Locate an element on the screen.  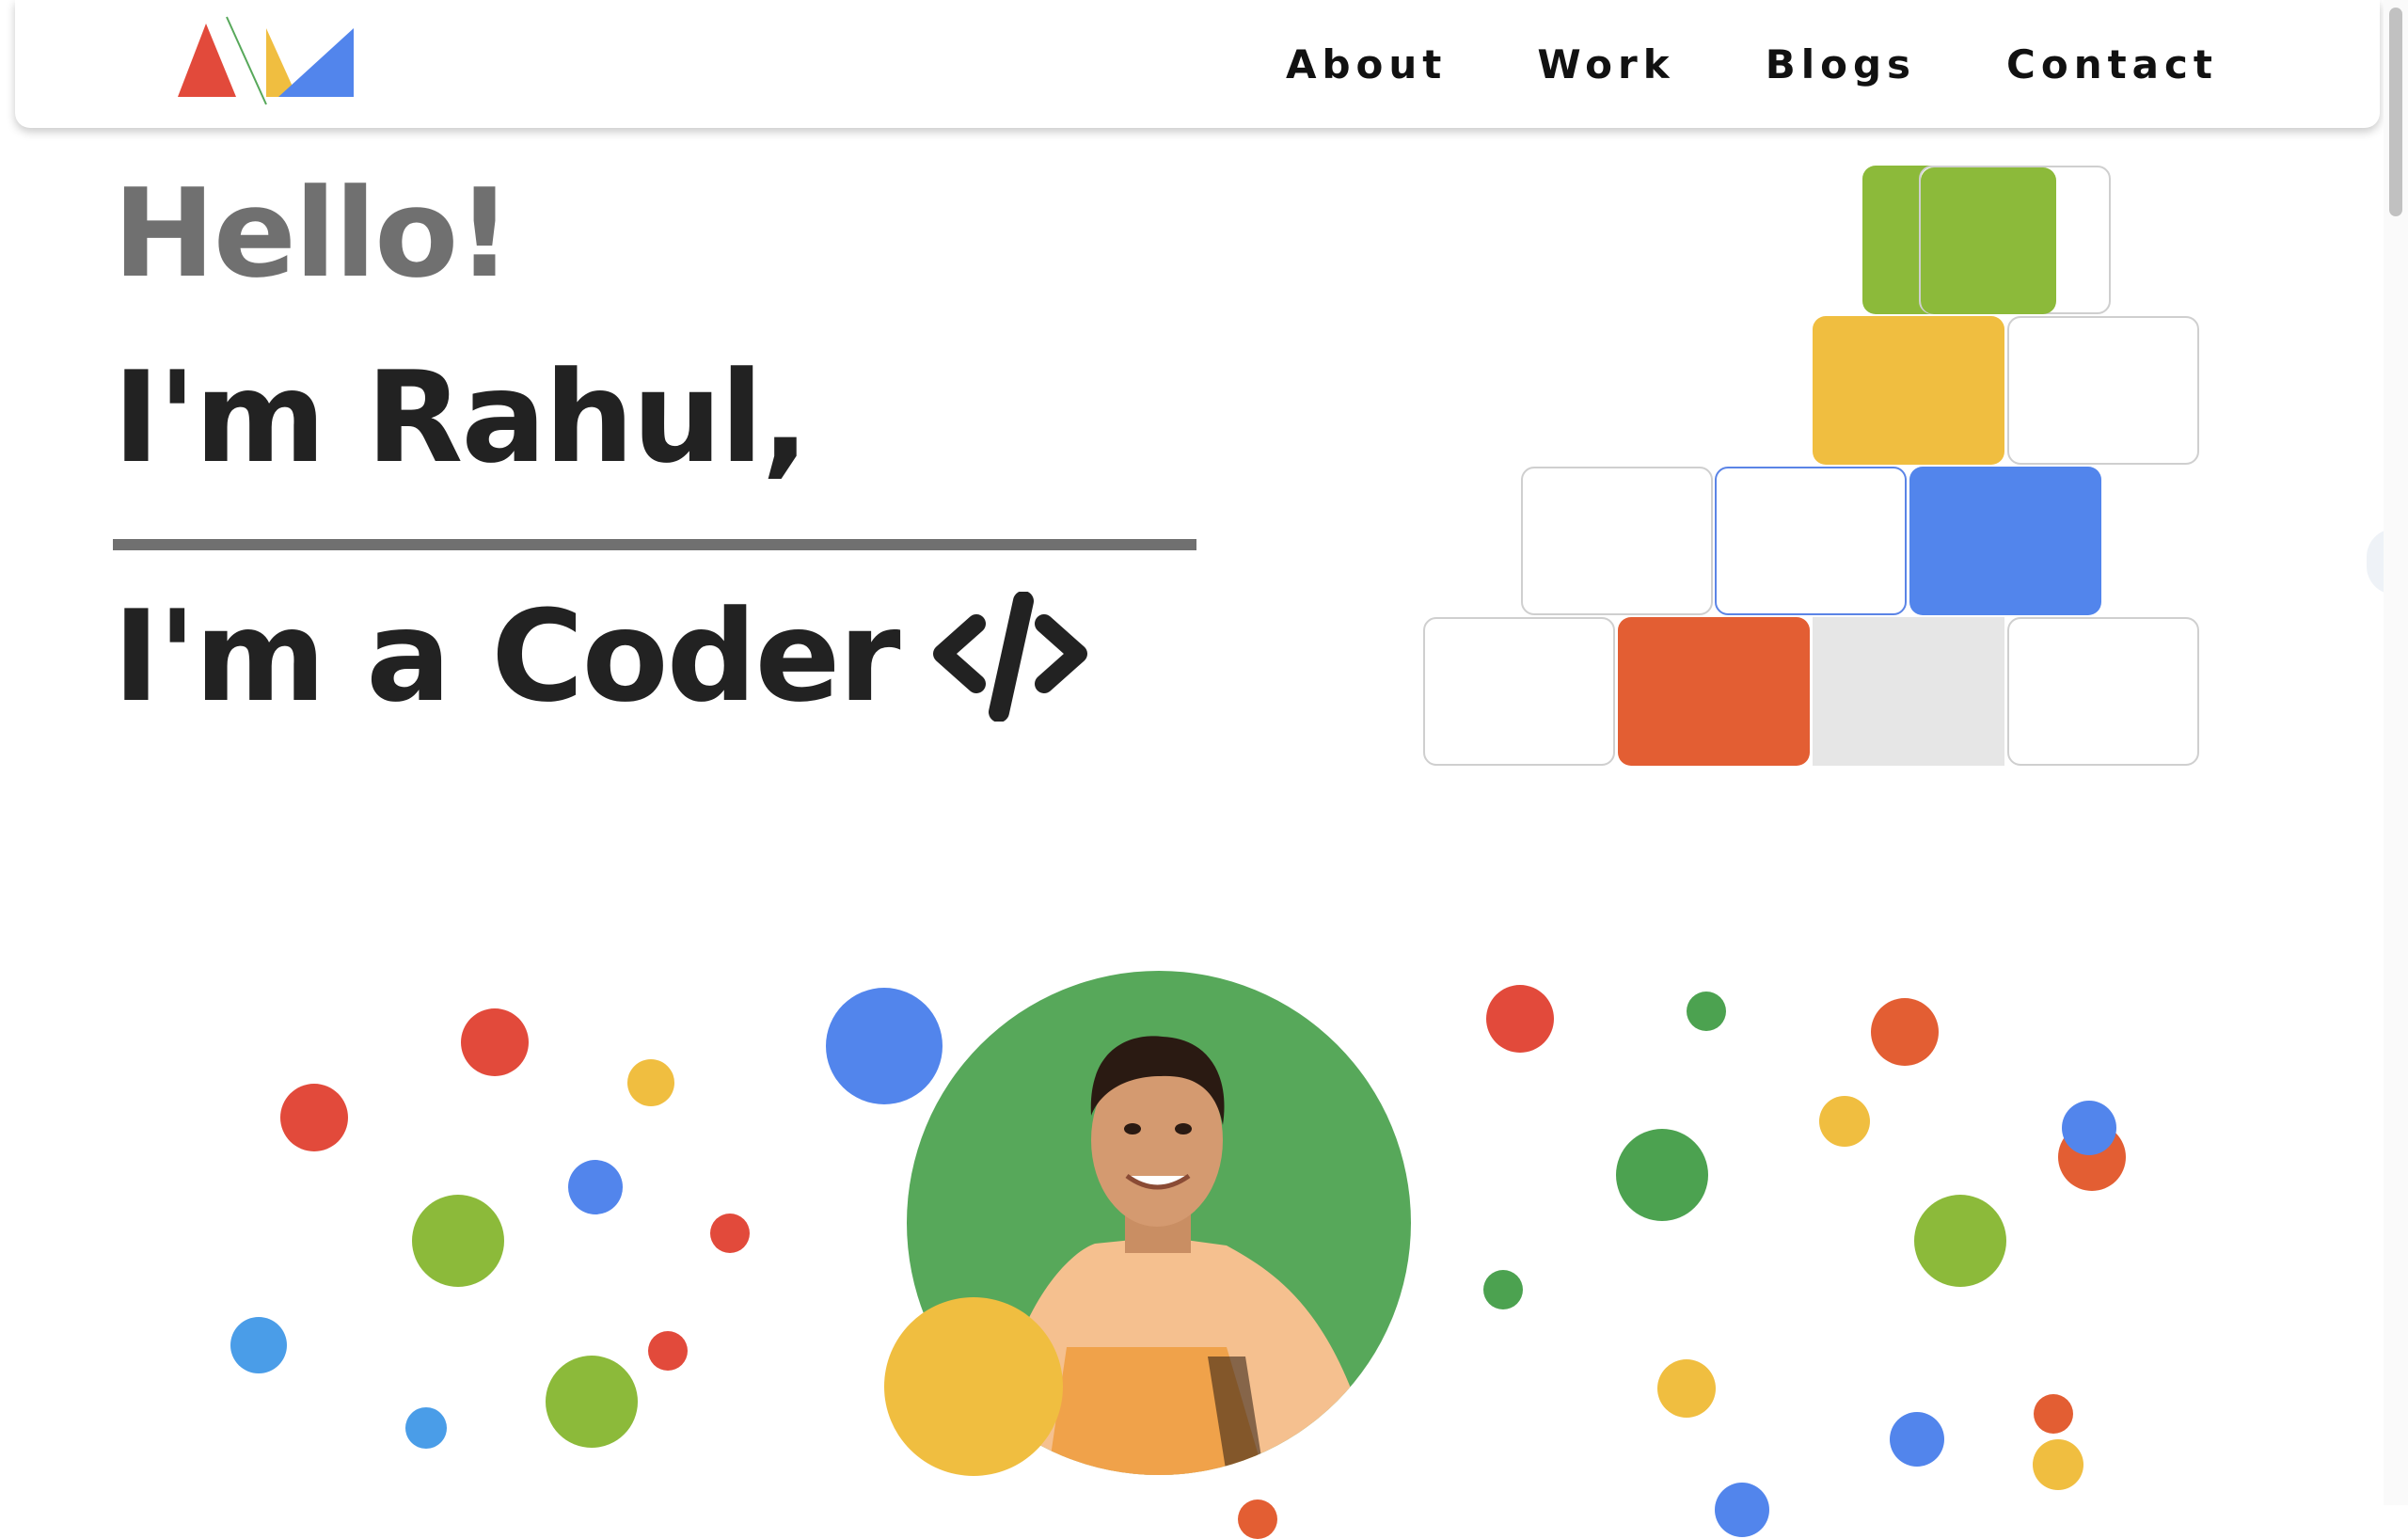
site-header: About Work Blogs Contact is located at coordinates (1198, 64).